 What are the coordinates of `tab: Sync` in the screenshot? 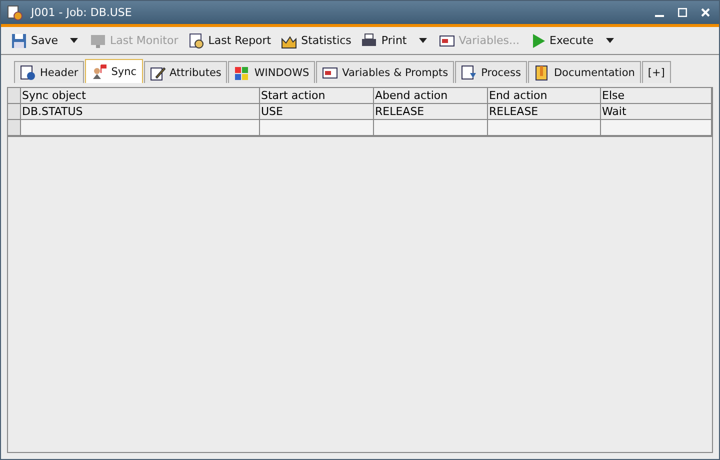 It's located at (114, 71).